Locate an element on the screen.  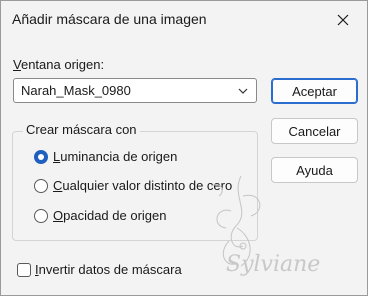
radio-label-opacity: Opacidad de origen is located at coordinates (110, 215).